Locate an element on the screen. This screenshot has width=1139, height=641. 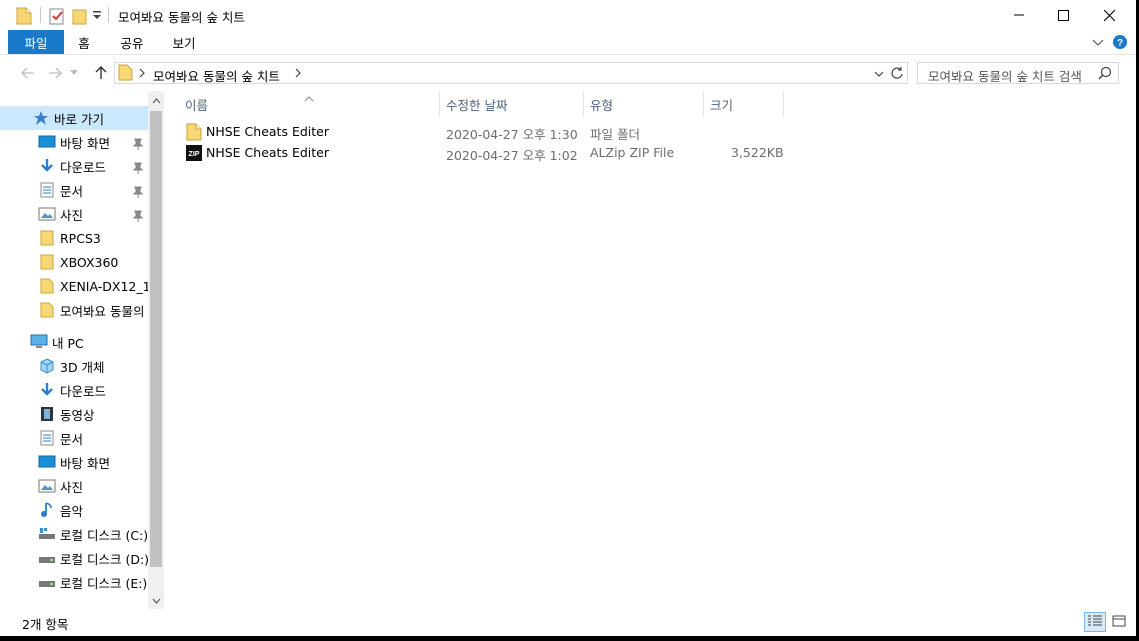
nav-item-downloads: 다운로드 is located at coordinates (72, 166).